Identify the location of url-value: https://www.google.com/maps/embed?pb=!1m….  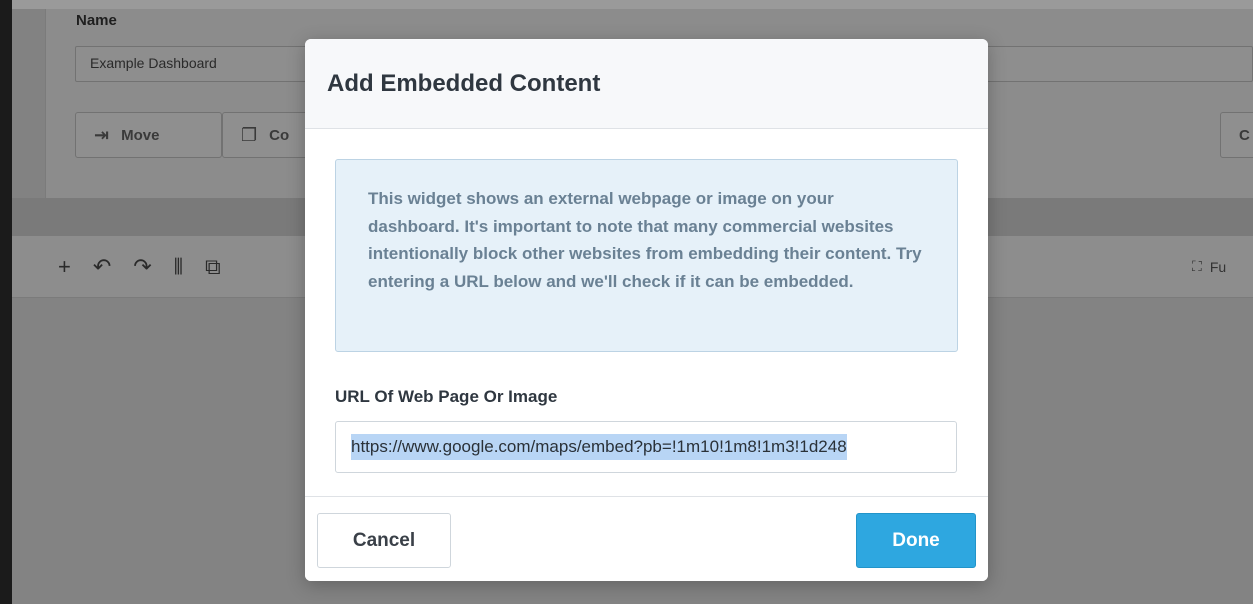
(599, 447).